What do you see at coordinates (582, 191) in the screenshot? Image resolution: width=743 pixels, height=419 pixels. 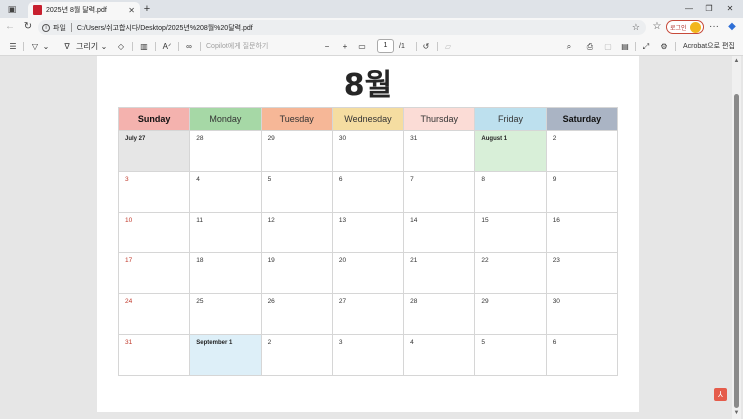 I see `day-cell: 9` at bounding box center [582, 191].